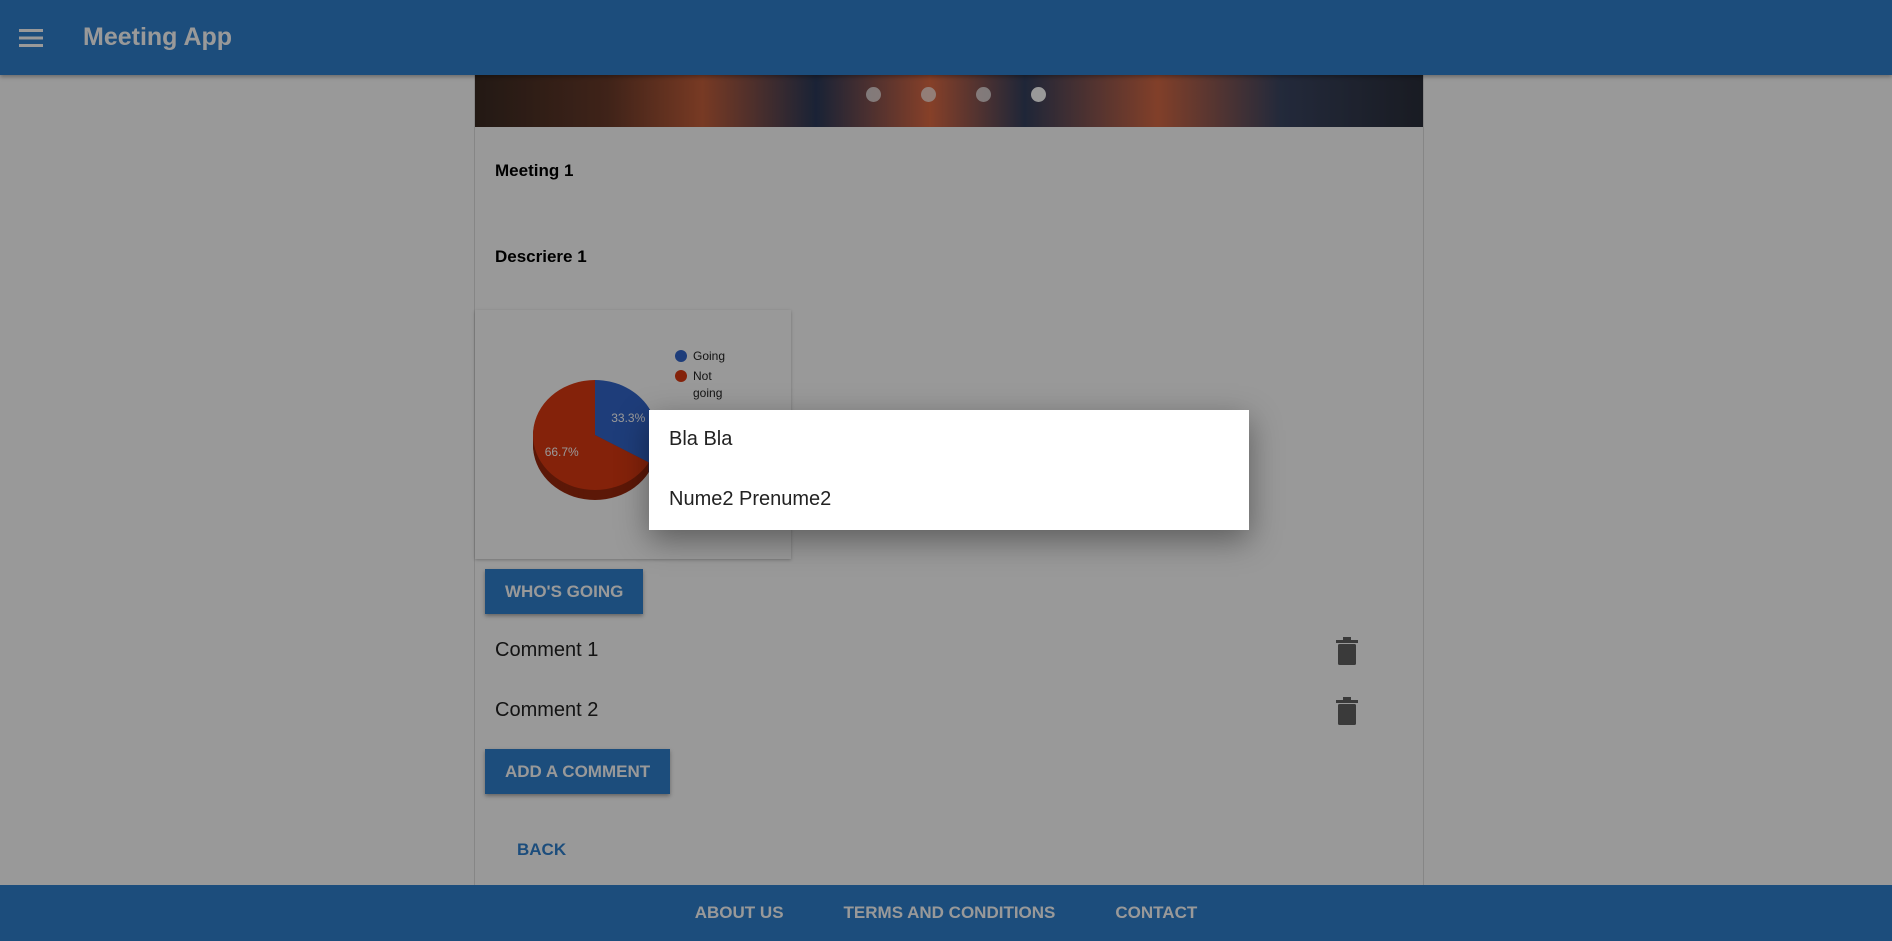 This screenshot has height=941, width=1892. What do you see at coordinates (750, 499) in the screenshot?
I see `attendee-item-2: Nume2 Prenume2` at bounding box center [750, 499].